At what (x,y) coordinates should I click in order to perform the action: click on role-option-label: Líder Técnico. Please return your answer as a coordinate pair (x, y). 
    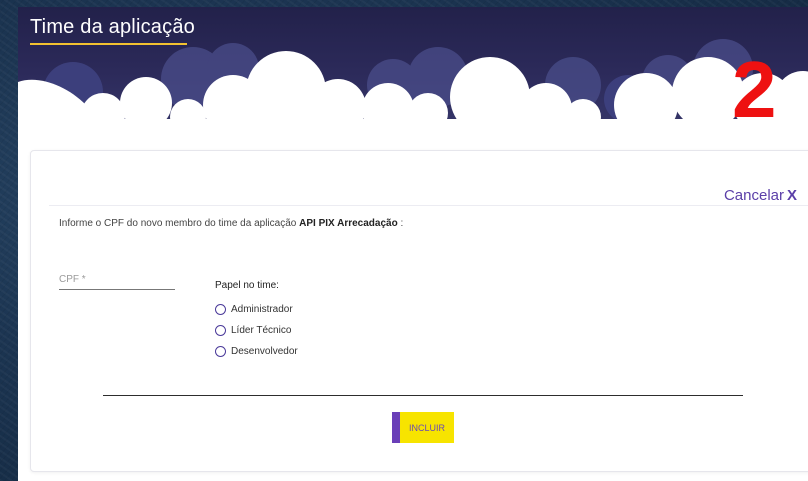
    Looking at the image, I should click on (261, 330).